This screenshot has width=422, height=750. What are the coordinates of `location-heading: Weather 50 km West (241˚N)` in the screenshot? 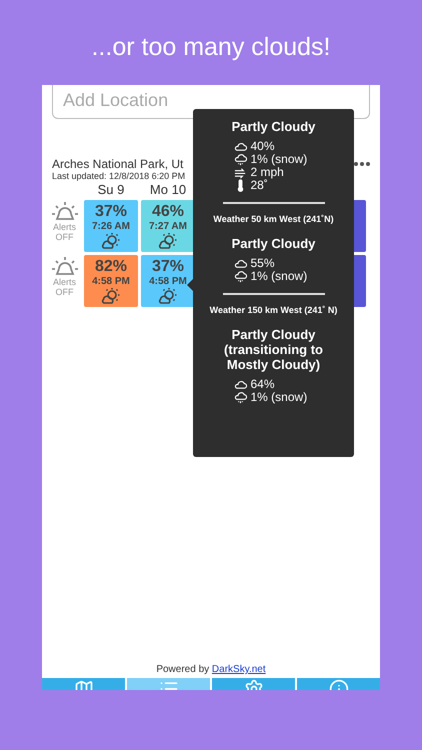 It's located at (273, 219).